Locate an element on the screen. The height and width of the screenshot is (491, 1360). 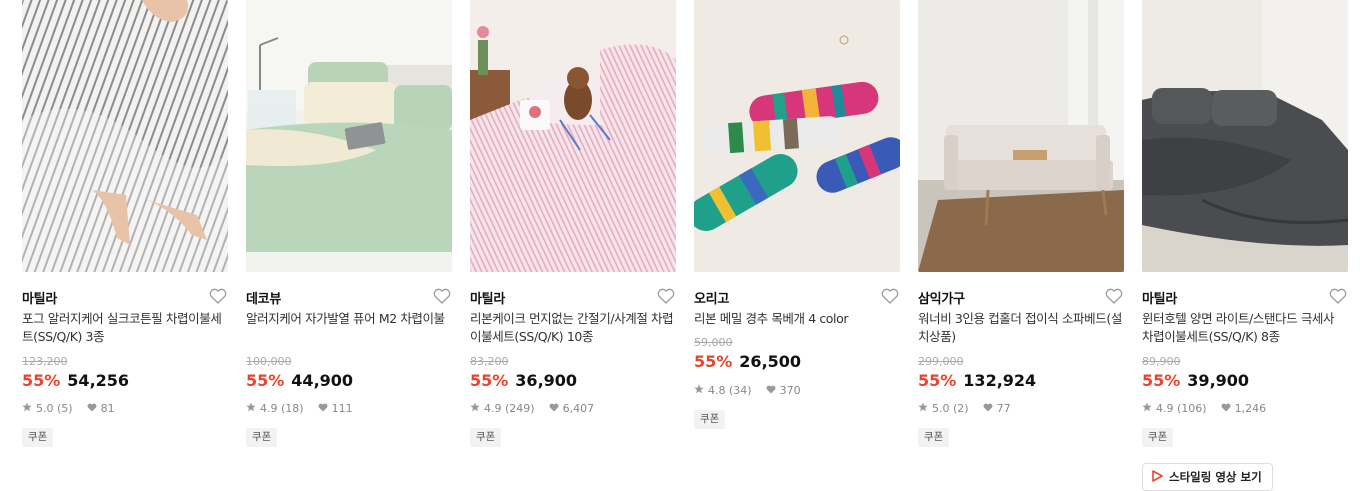
likes-count: 6,407 is located at coordinates (578, 408).